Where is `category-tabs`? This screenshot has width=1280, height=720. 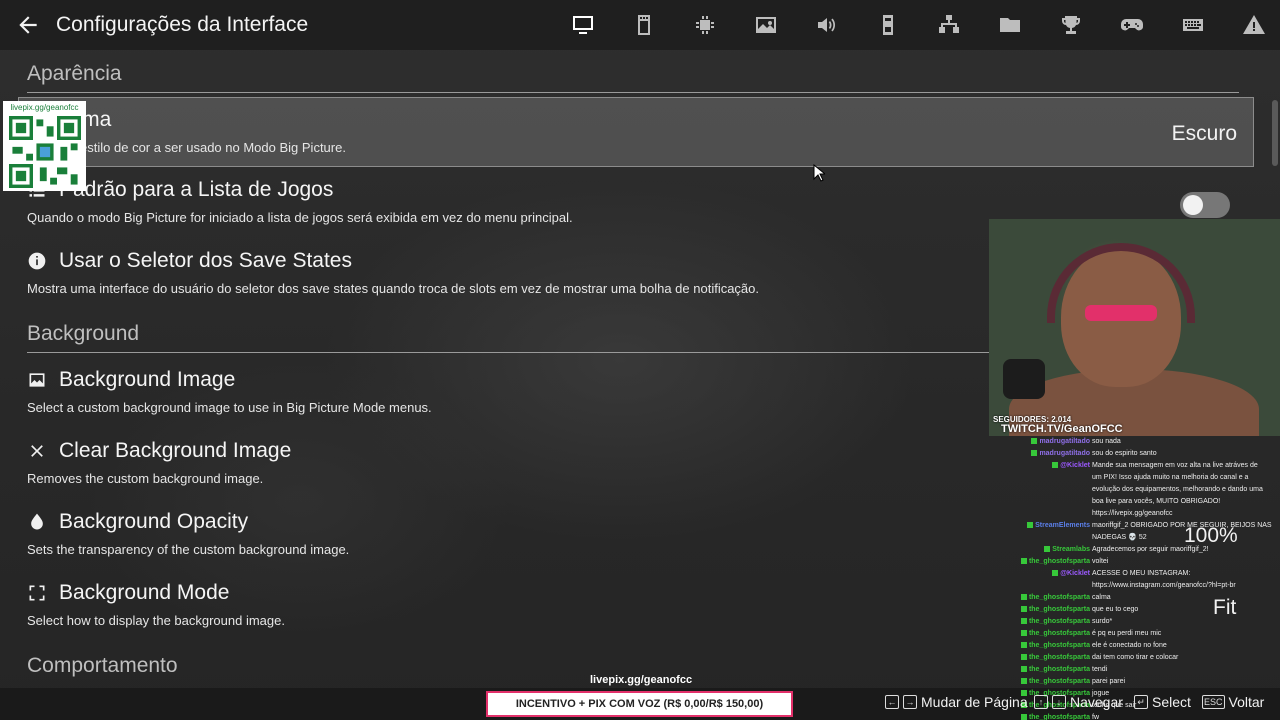
category-tabs is located at coordinates (916, 25).